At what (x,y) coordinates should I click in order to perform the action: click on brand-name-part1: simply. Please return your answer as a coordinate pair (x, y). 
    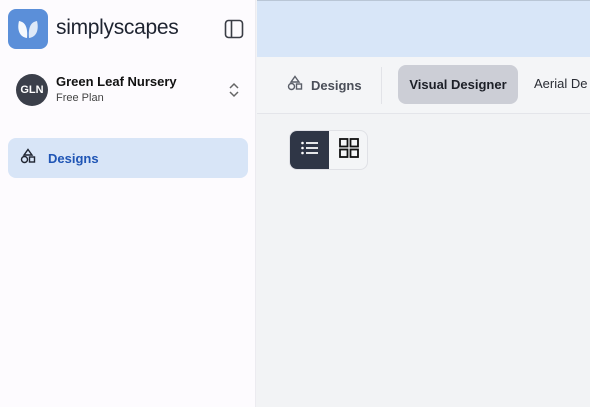
    Looking at the image, I should click on (85, 27).